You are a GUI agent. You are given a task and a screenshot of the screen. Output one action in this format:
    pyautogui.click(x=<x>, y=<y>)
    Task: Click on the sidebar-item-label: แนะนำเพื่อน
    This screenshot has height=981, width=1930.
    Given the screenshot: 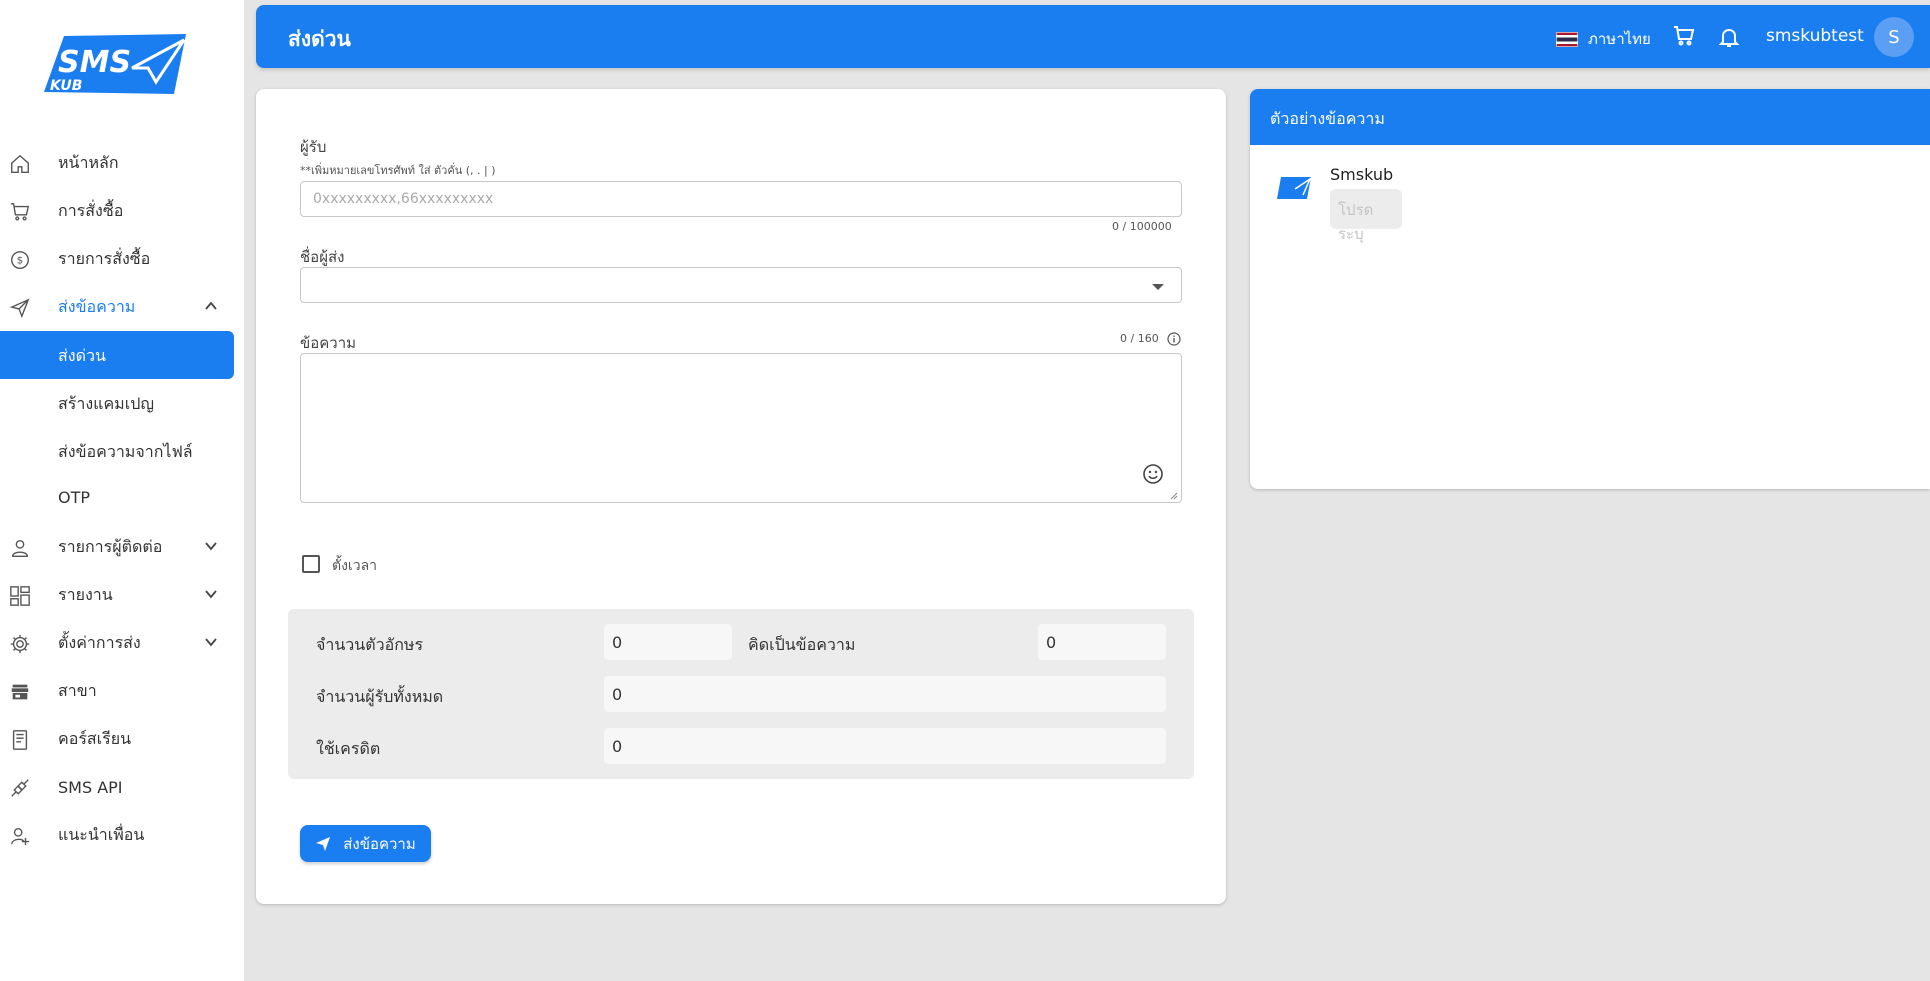 What is the action you would take?
    pyautogui.click(x=101, y=834)
    